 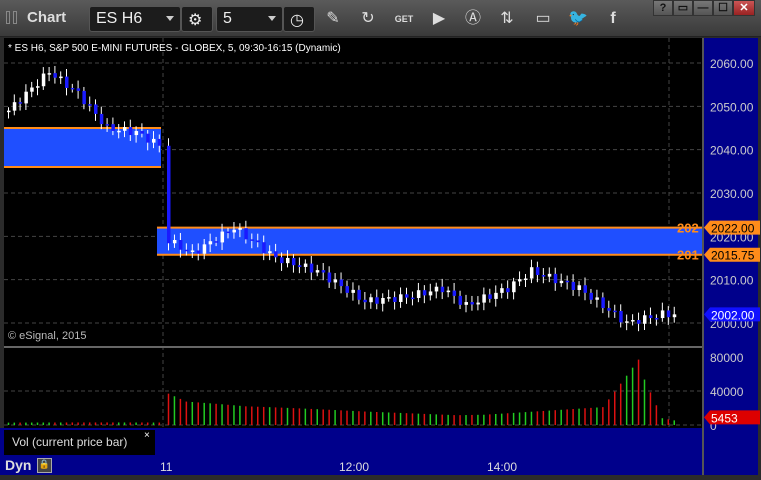 I want to click on interval-select: 5, so click(x=249, y=19).